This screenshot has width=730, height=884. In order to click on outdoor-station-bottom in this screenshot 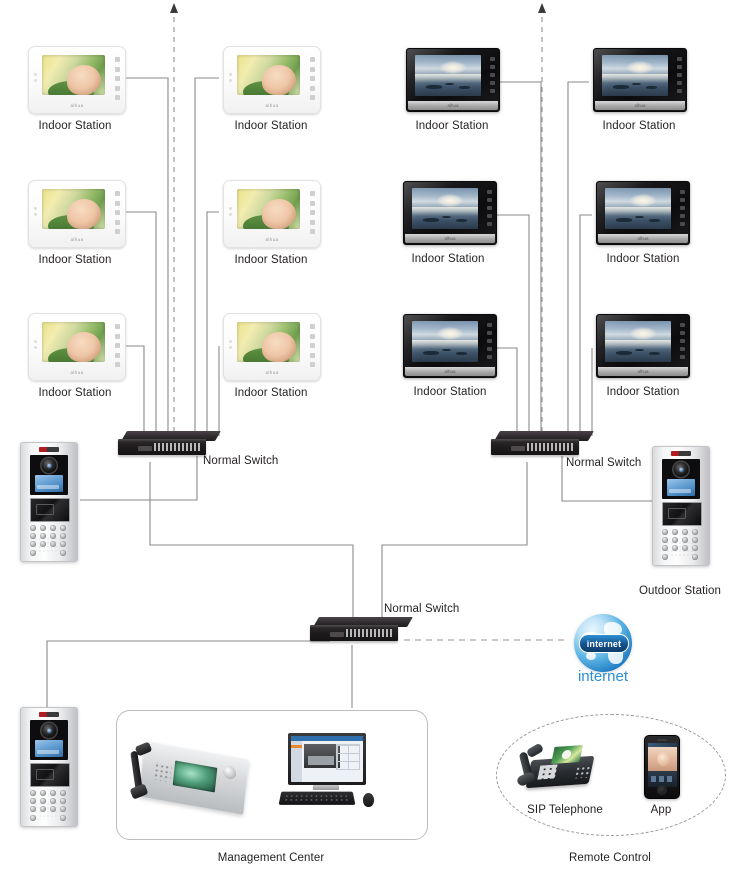, I will do `click(49, 767)`.